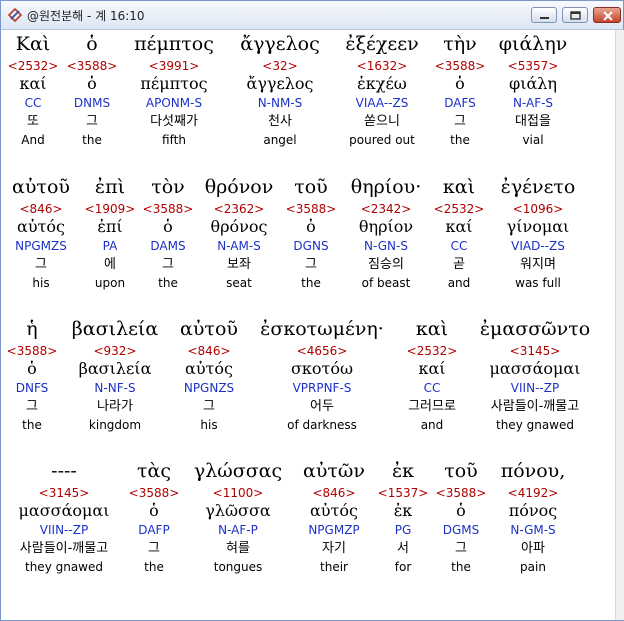 Image resolution: width=624 pixels, height=621 pixels. Describe the element at coordinates (154, 530) in the screenshot. I see `parsing-code: DAFP` at that location.